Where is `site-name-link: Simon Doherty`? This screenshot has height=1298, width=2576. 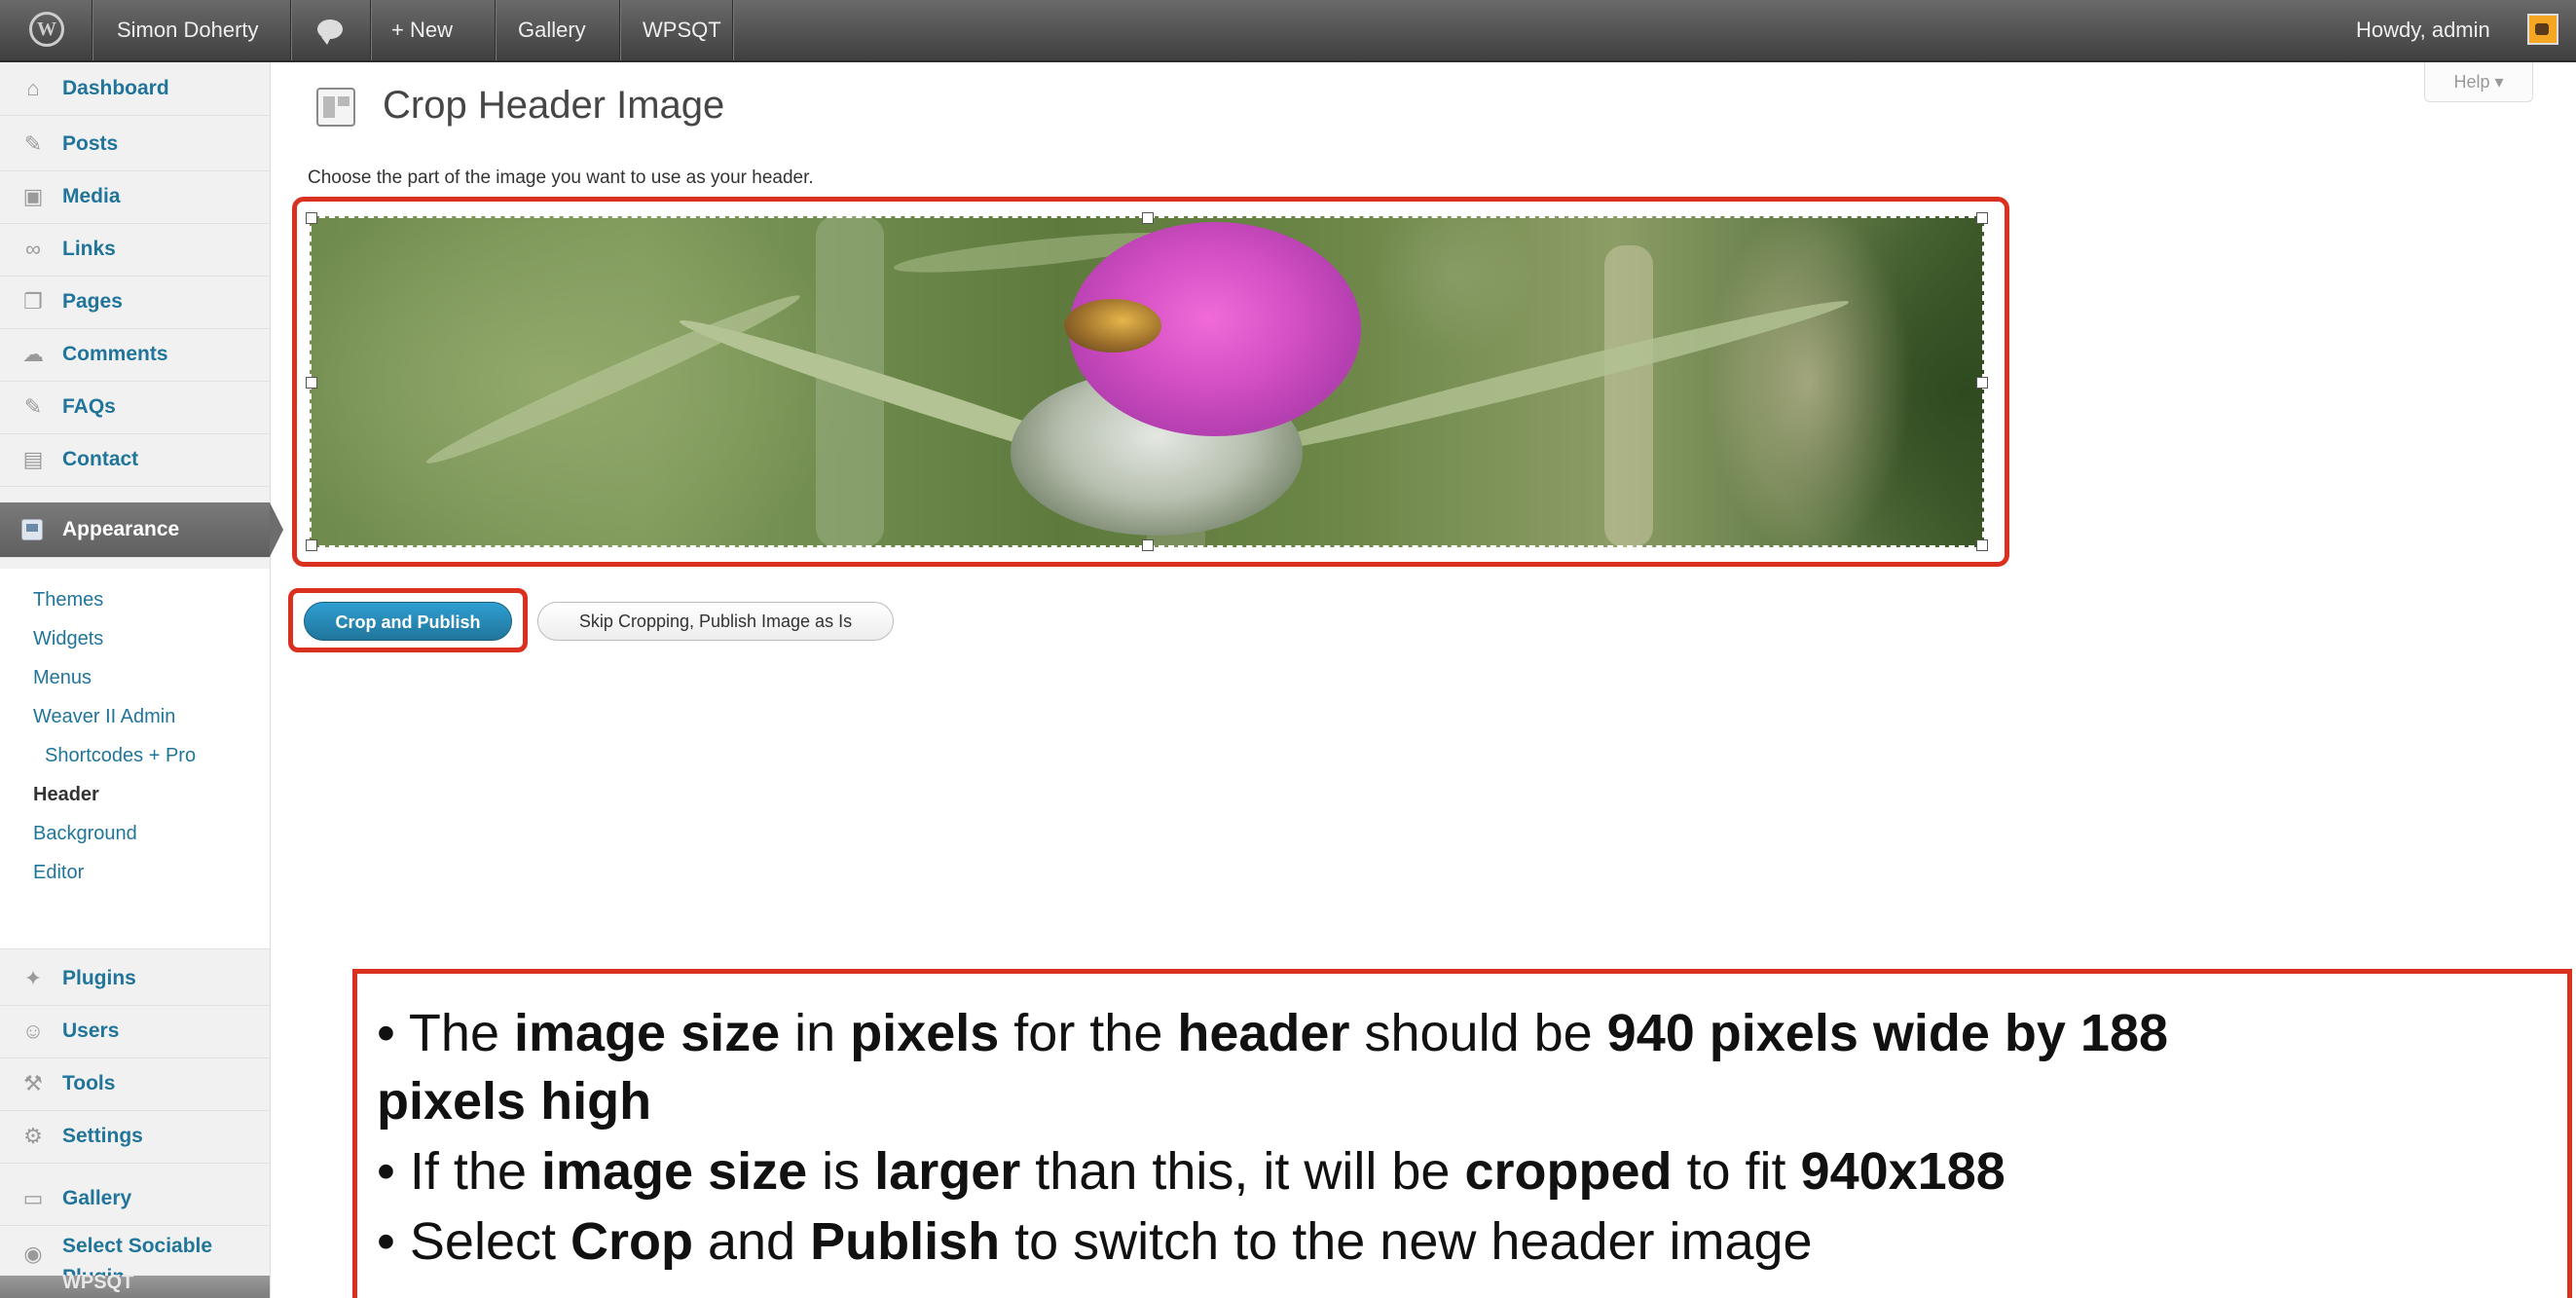
site-name-link: Simon Doherty is located at coordinates (188, 30).